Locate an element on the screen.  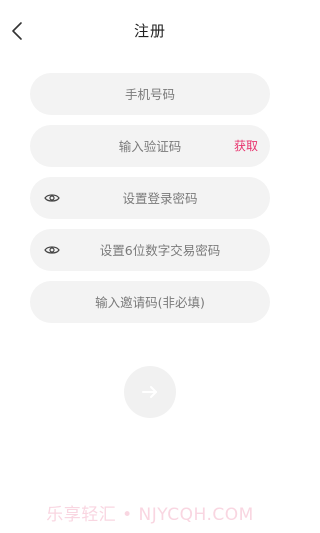
header: 注册 is located at coordinates (150, 30).